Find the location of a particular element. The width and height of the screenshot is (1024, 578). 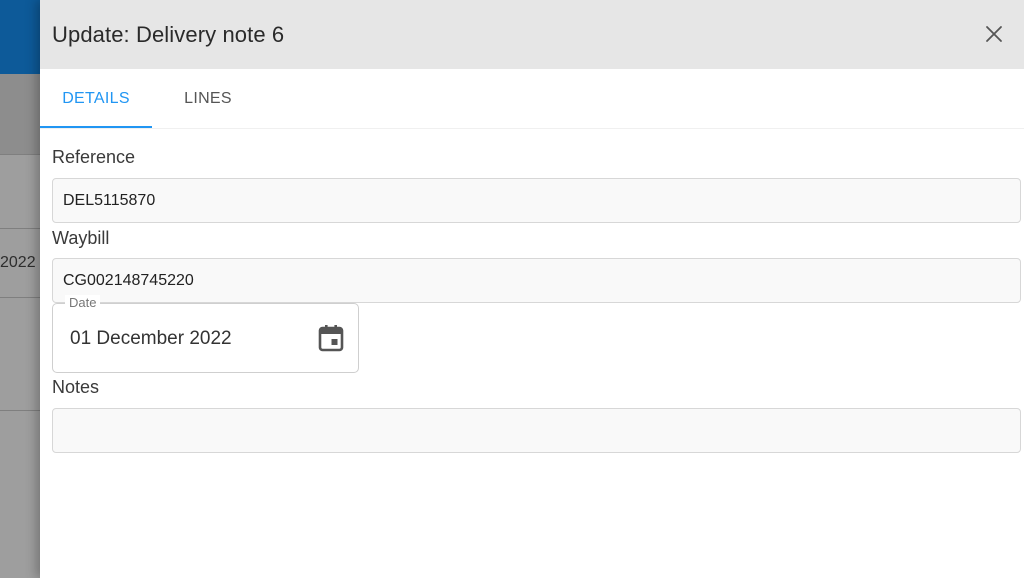

calendar-icon is located at coordinates (331, 338).